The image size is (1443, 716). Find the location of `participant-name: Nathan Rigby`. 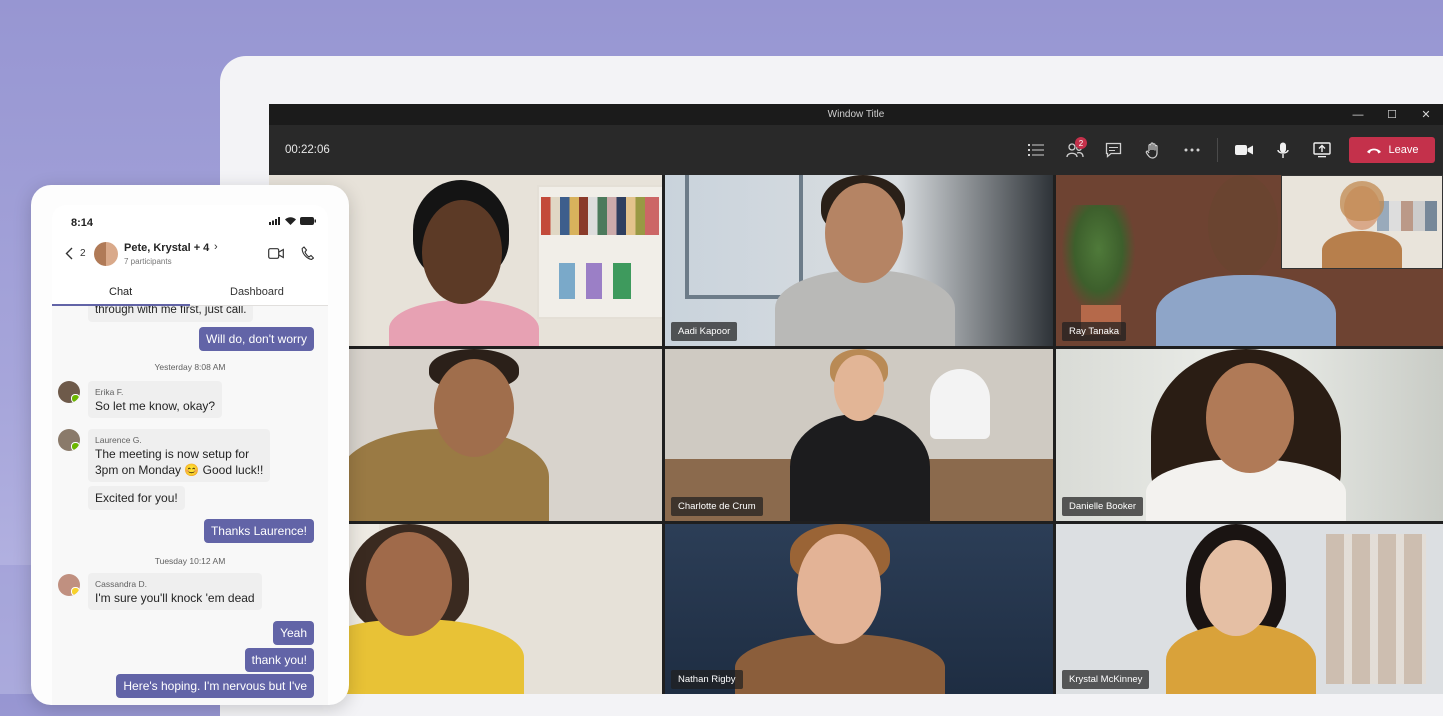

participant-name: Nathan Rigby is located at coordinates (707, 679).